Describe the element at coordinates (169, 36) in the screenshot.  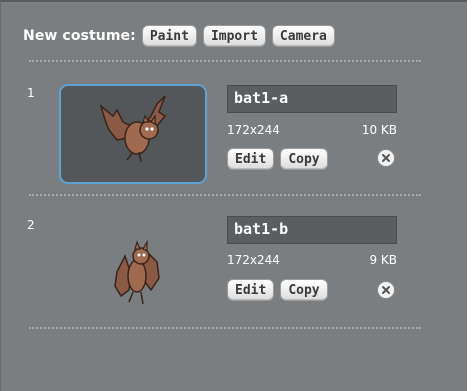
I see `paint-button: Paint` at that location.